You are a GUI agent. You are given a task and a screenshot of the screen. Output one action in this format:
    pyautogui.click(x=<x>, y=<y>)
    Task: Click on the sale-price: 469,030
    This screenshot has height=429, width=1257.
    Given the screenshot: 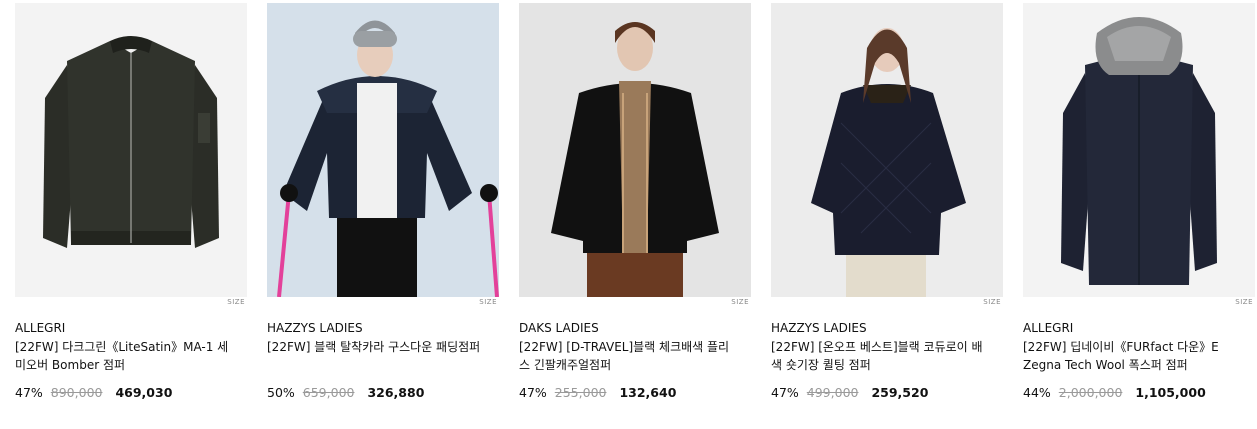 What is the action you would take?
    pyautogui.click(x=144, y=392)
    